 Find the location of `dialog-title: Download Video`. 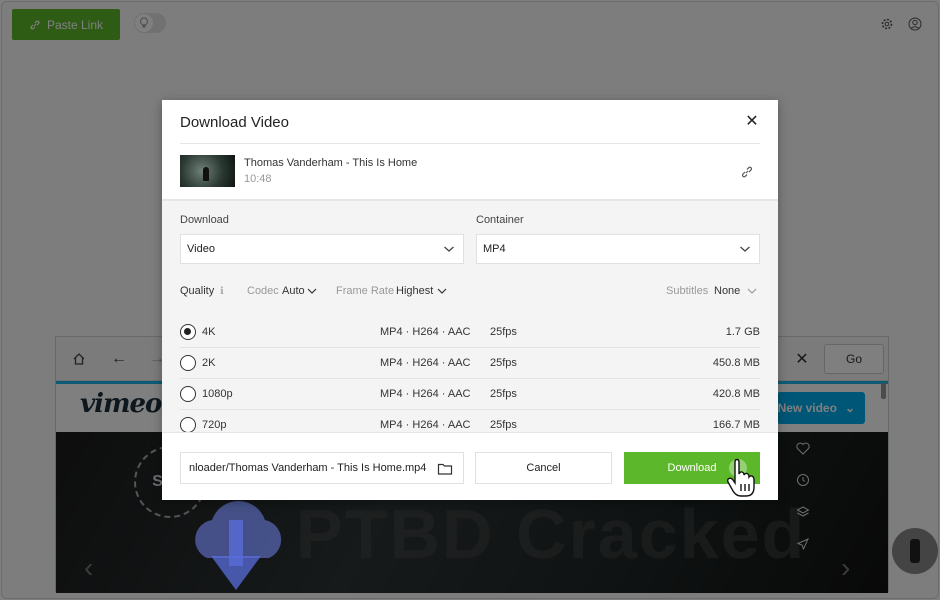

dialog-title: Download Video is located at coordinates (234, 122).